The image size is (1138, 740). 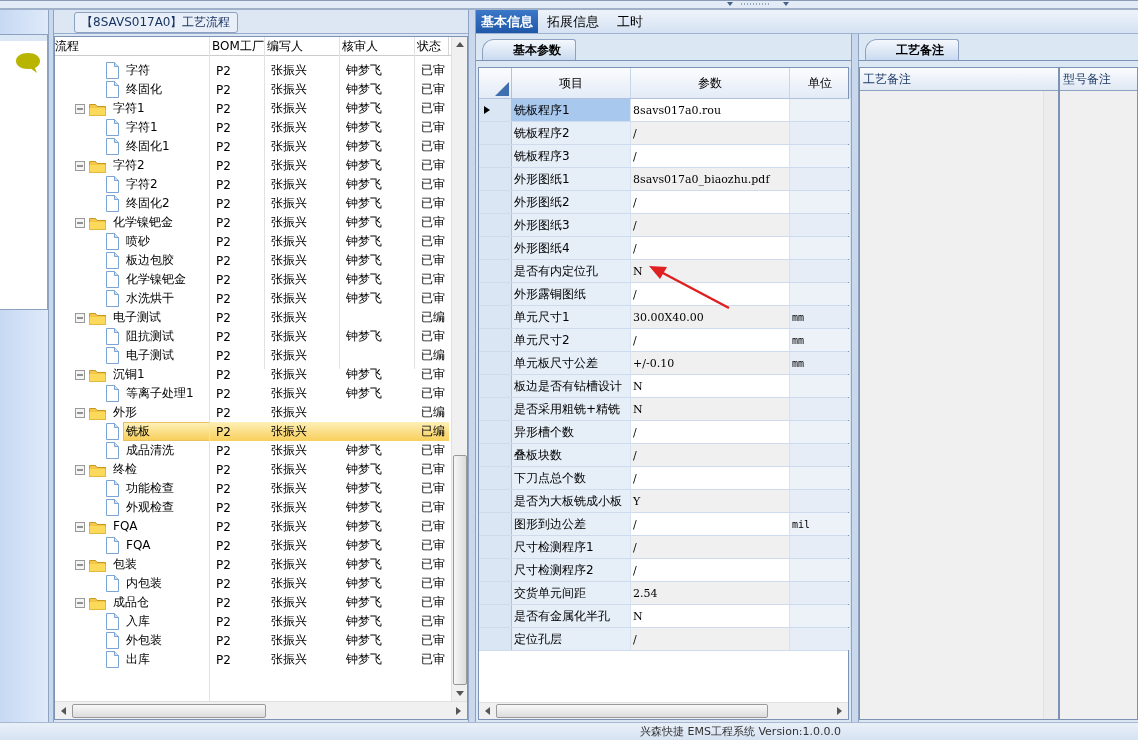 What do you see at coordinates (571, 409) in the screenshot?
I see `table-cell: 是否采用粗铣+精铣` at bounding box center [571, 409].